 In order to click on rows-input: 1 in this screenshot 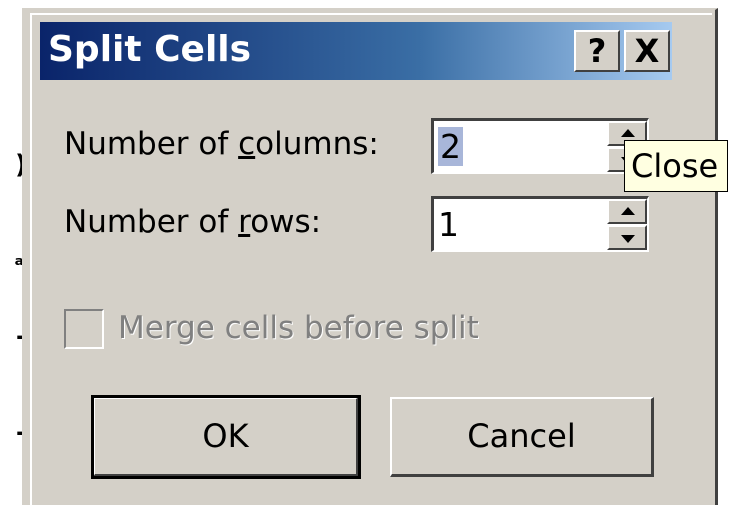, I will do `click(448, 224)`.